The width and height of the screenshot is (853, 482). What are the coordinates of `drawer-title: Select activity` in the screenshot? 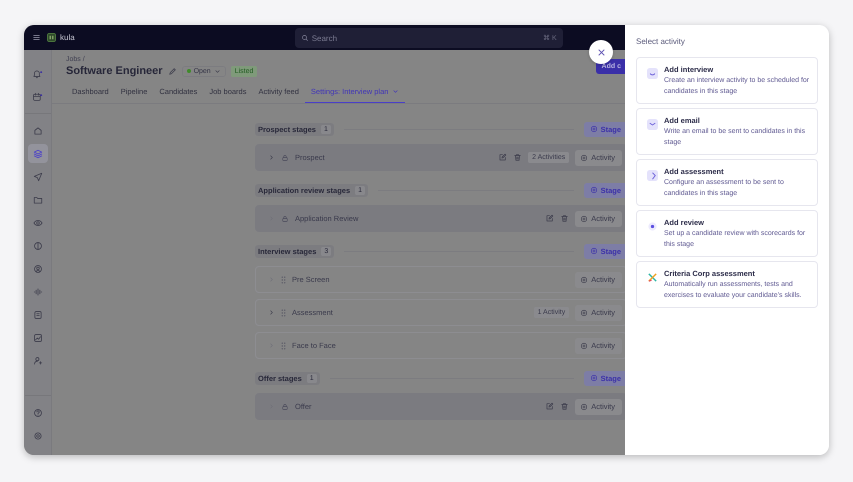 It's located at (661, 41).